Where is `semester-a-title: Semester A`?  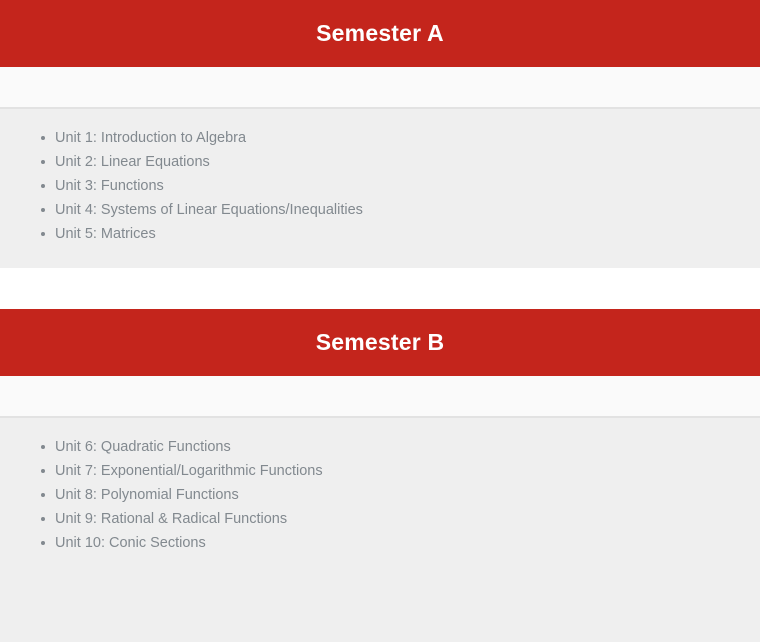
semester-a-title: Semester A is located at coordinates (380, 33).